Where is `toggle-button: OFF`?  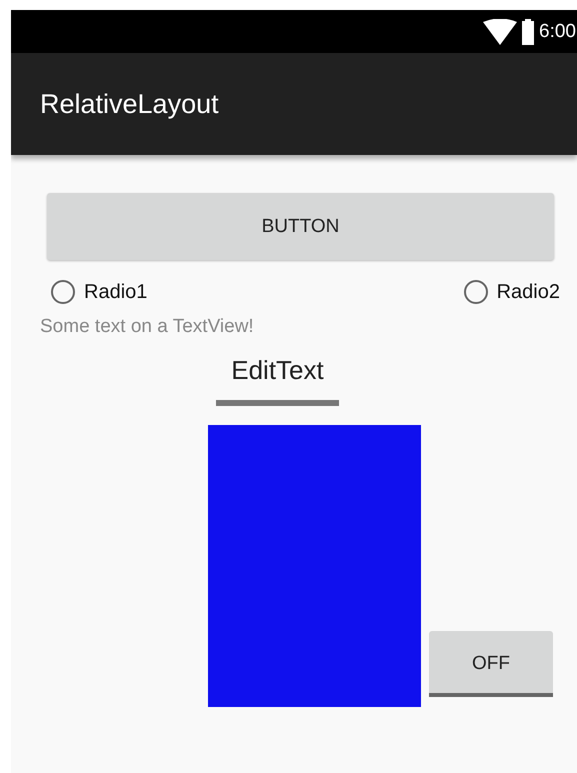 toggle-button: OFF is located at coordinates (491, 664).